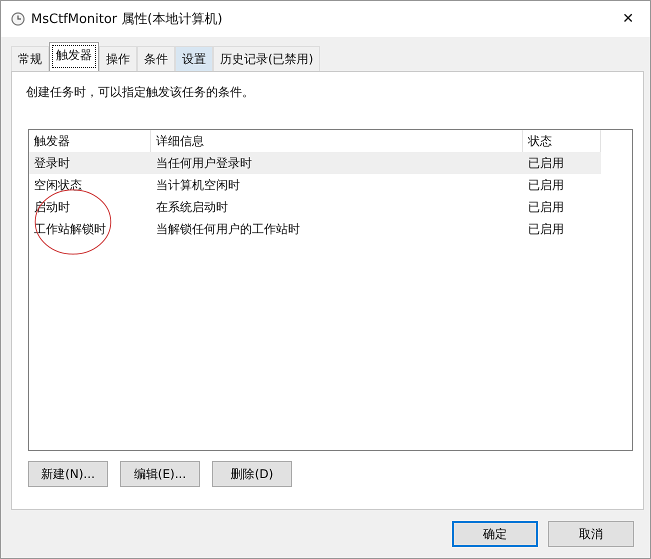 Image resolution: width=651 pixels, height=559 pixels. I want to click on dialog-button: 确定, so click(495, 534).